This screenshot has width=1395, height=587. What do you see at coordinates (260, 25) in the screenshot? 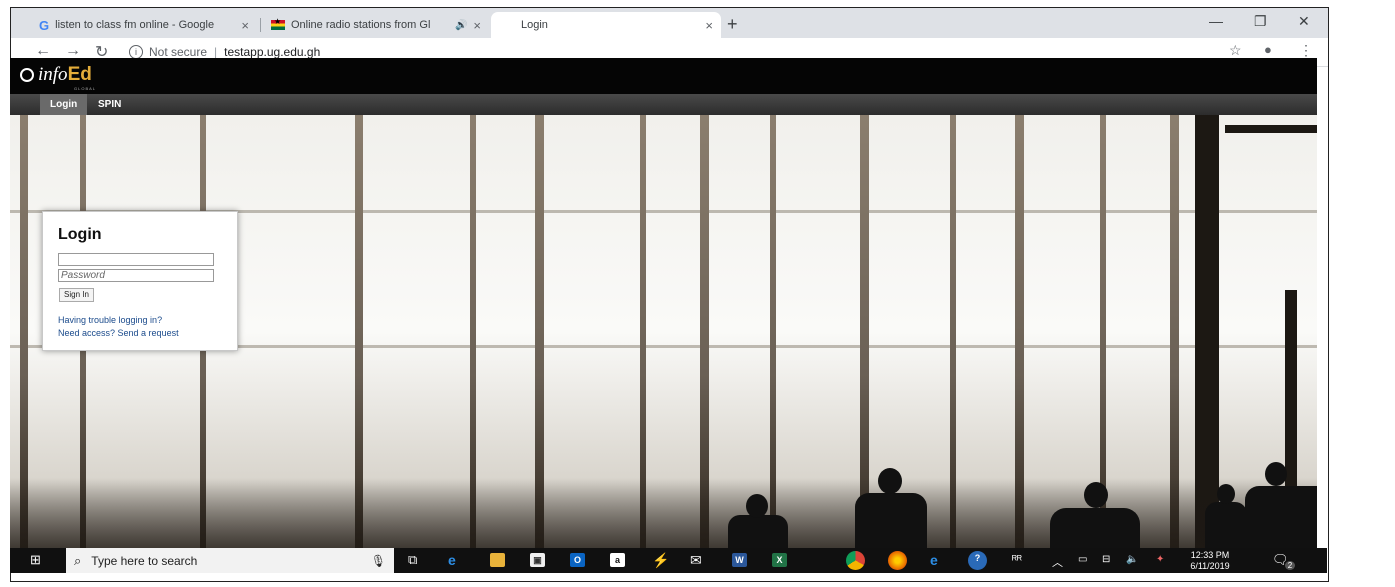
I see `tab-separator` at bounding box center [260, 25].